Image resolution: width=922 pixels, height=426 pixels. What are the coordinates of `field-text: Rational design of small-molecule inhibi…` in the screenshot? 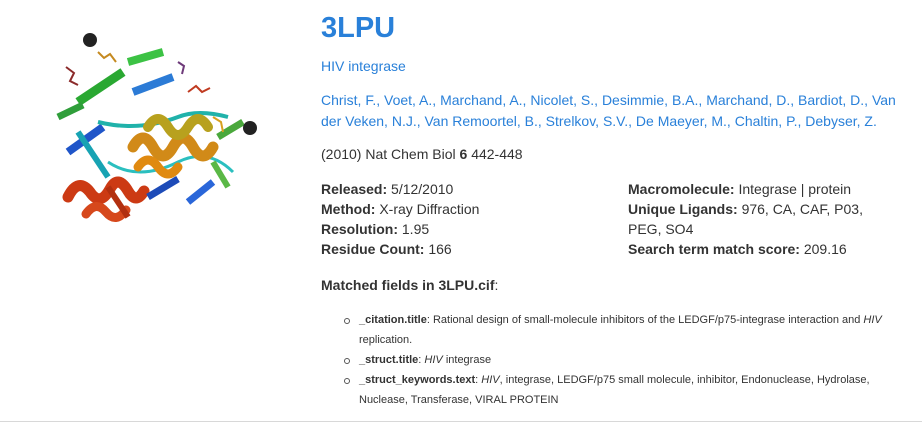 It's located at (648, 320).